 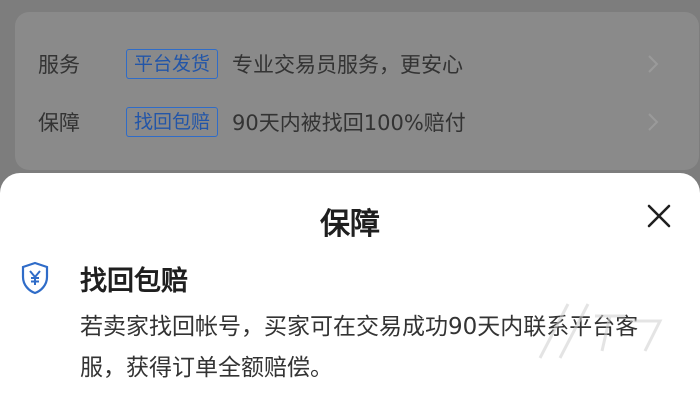 I want to click on row-description: 90天内被找回100%赔付, so click(x=349, y=123).